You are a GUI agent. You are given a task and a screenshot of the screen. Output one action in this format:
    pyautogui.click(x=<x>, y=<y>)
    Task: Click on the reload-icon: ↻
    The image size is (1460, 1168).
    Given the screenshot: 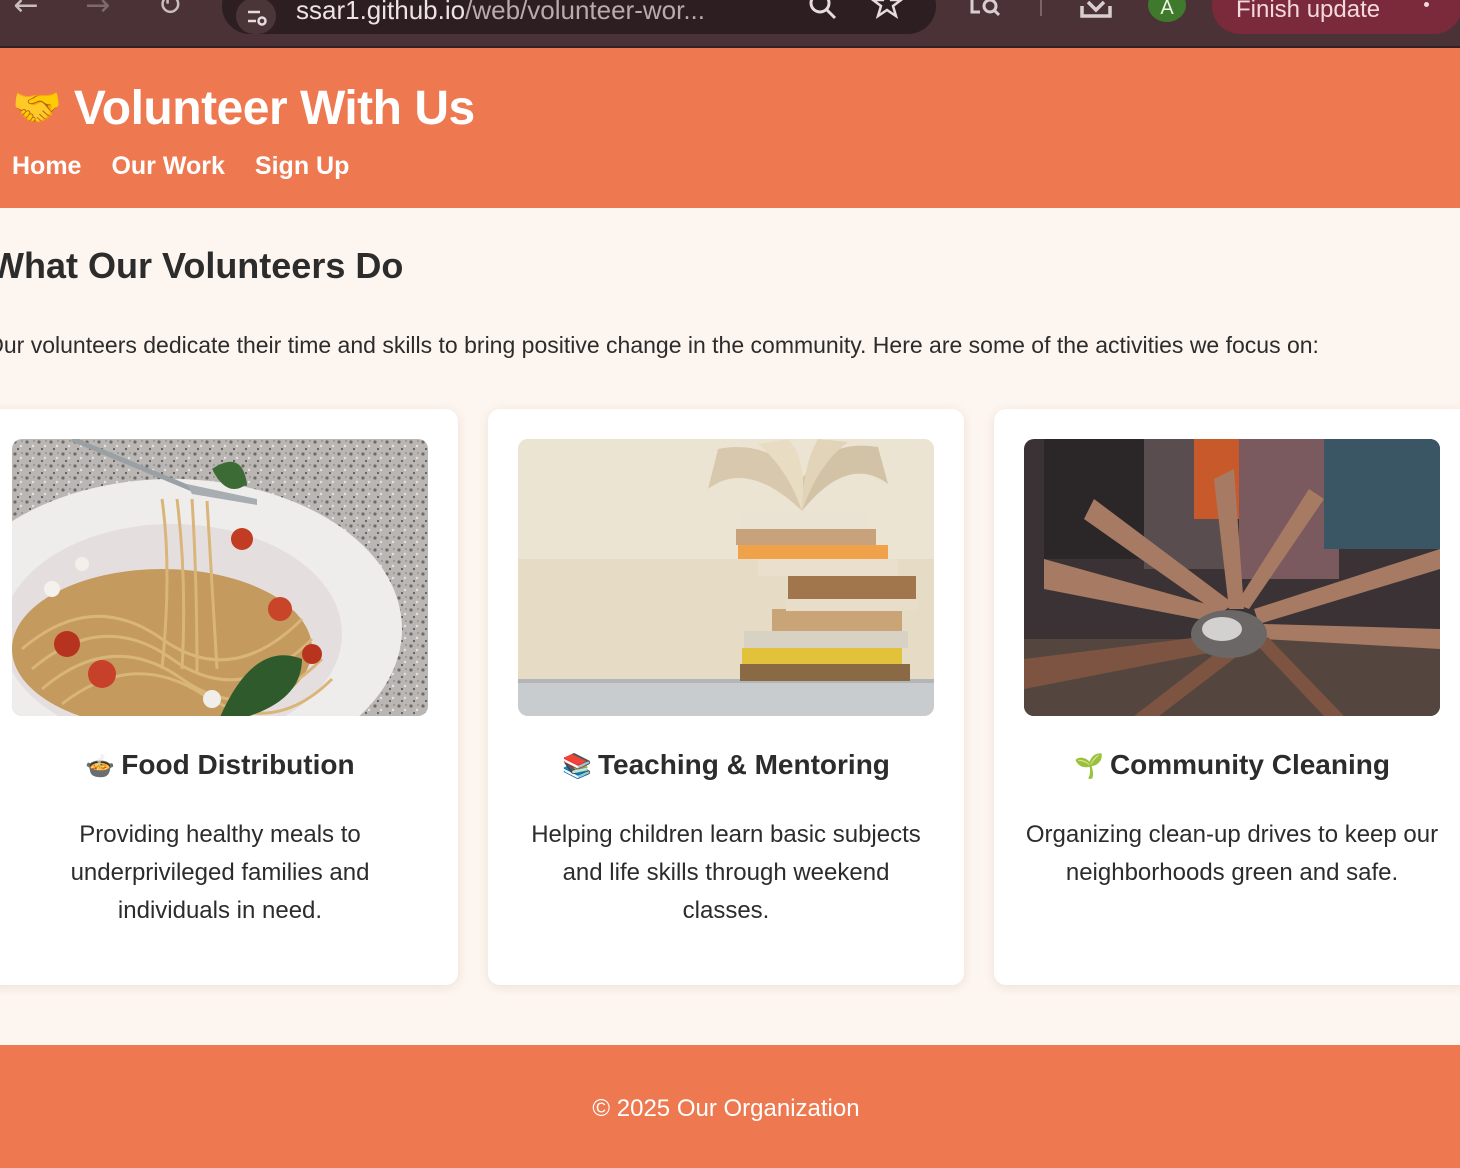 What is the action you would take?
    pyautogui.click(x=170, y=13)
    